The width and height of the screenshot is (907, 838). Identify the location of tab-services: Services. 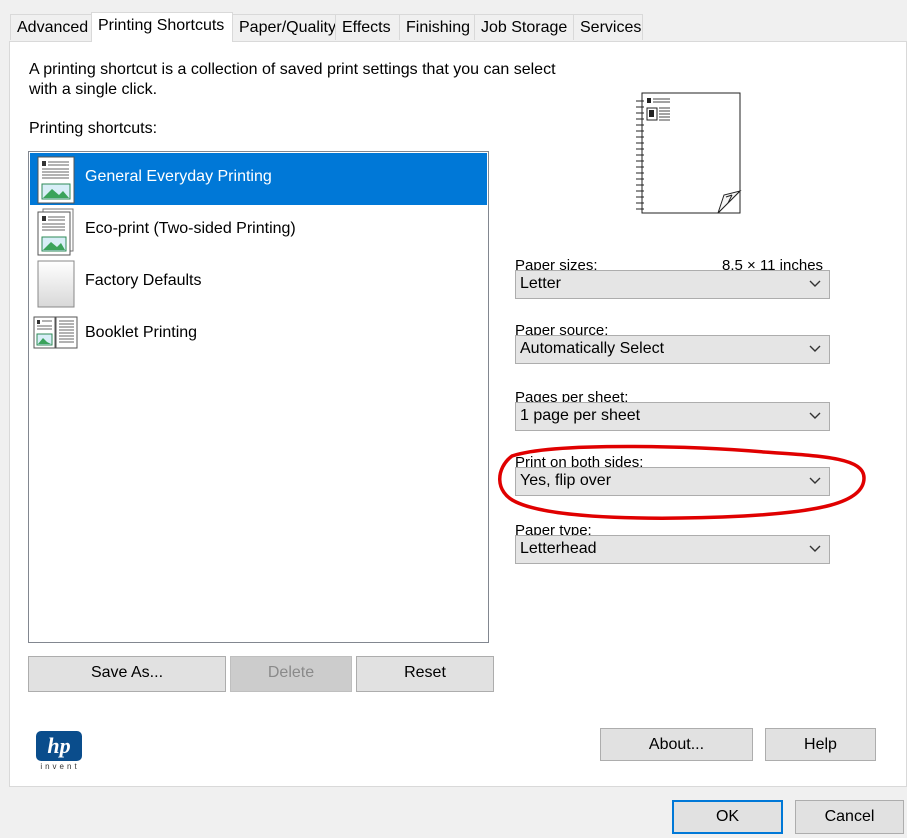
(608, 27).